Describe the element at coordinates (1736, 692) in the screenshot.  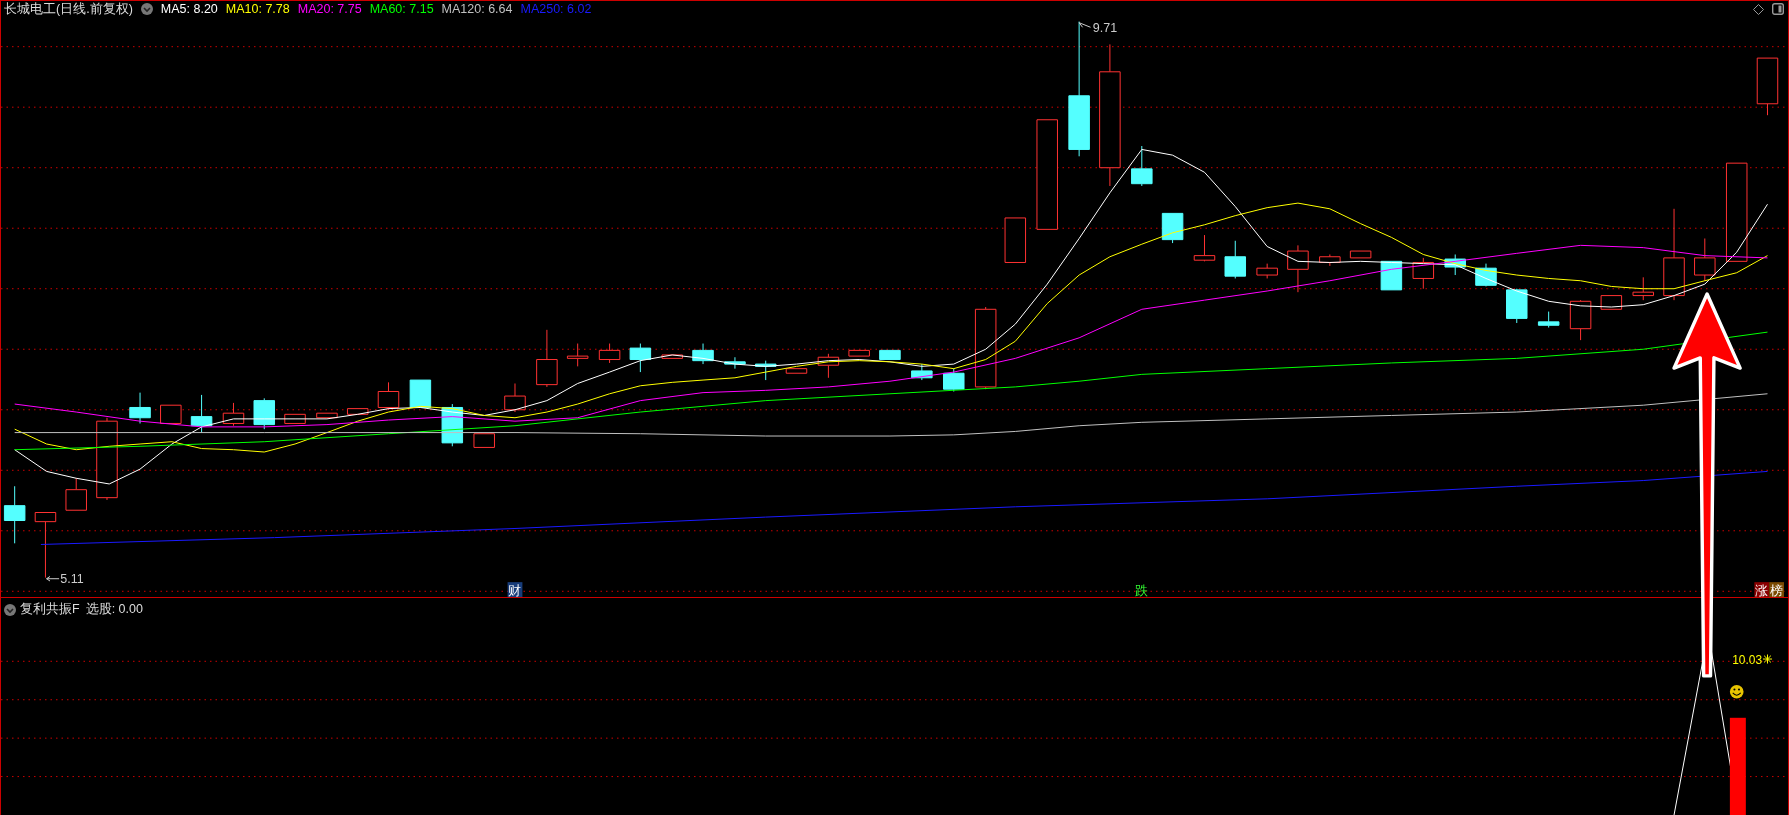
I see `smiley-icon` at that location.